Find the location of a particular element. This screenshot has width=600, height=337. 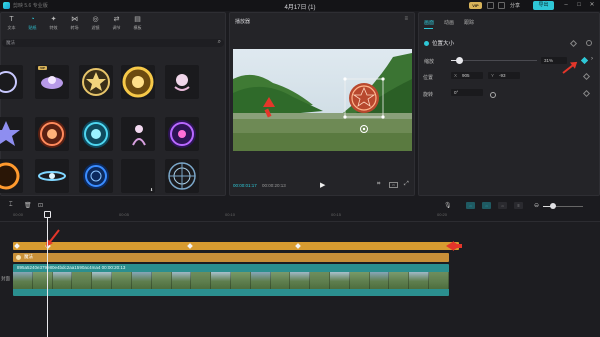

maximize-icon: □ is located at coordinates (579, 5).